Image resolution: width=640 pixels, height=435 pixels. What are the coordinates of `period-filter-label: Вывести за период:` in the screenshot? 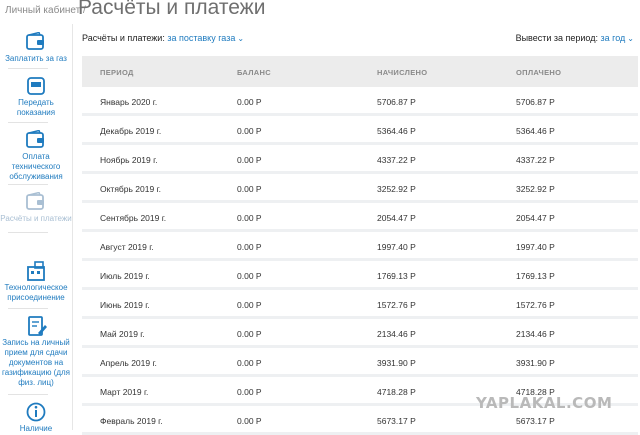 It's located at (556, 38).